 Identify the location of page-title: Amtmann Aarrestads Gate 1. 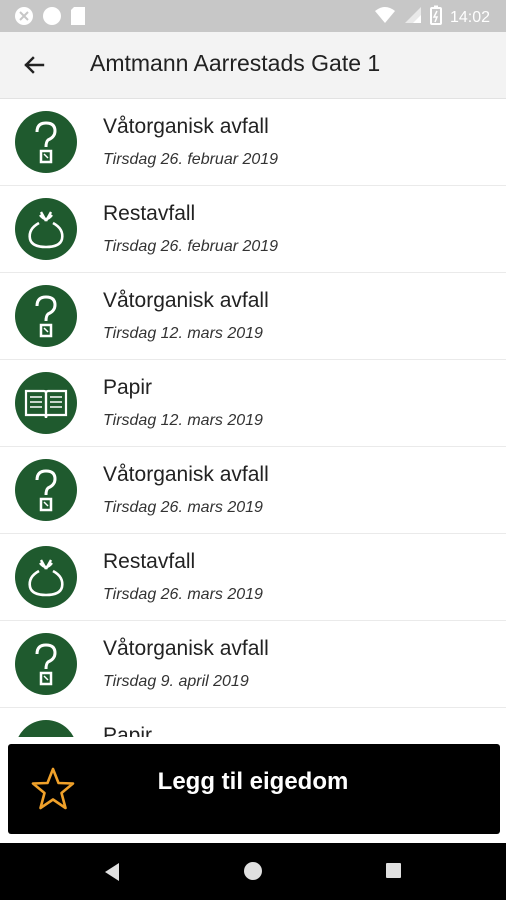
(235, 63).